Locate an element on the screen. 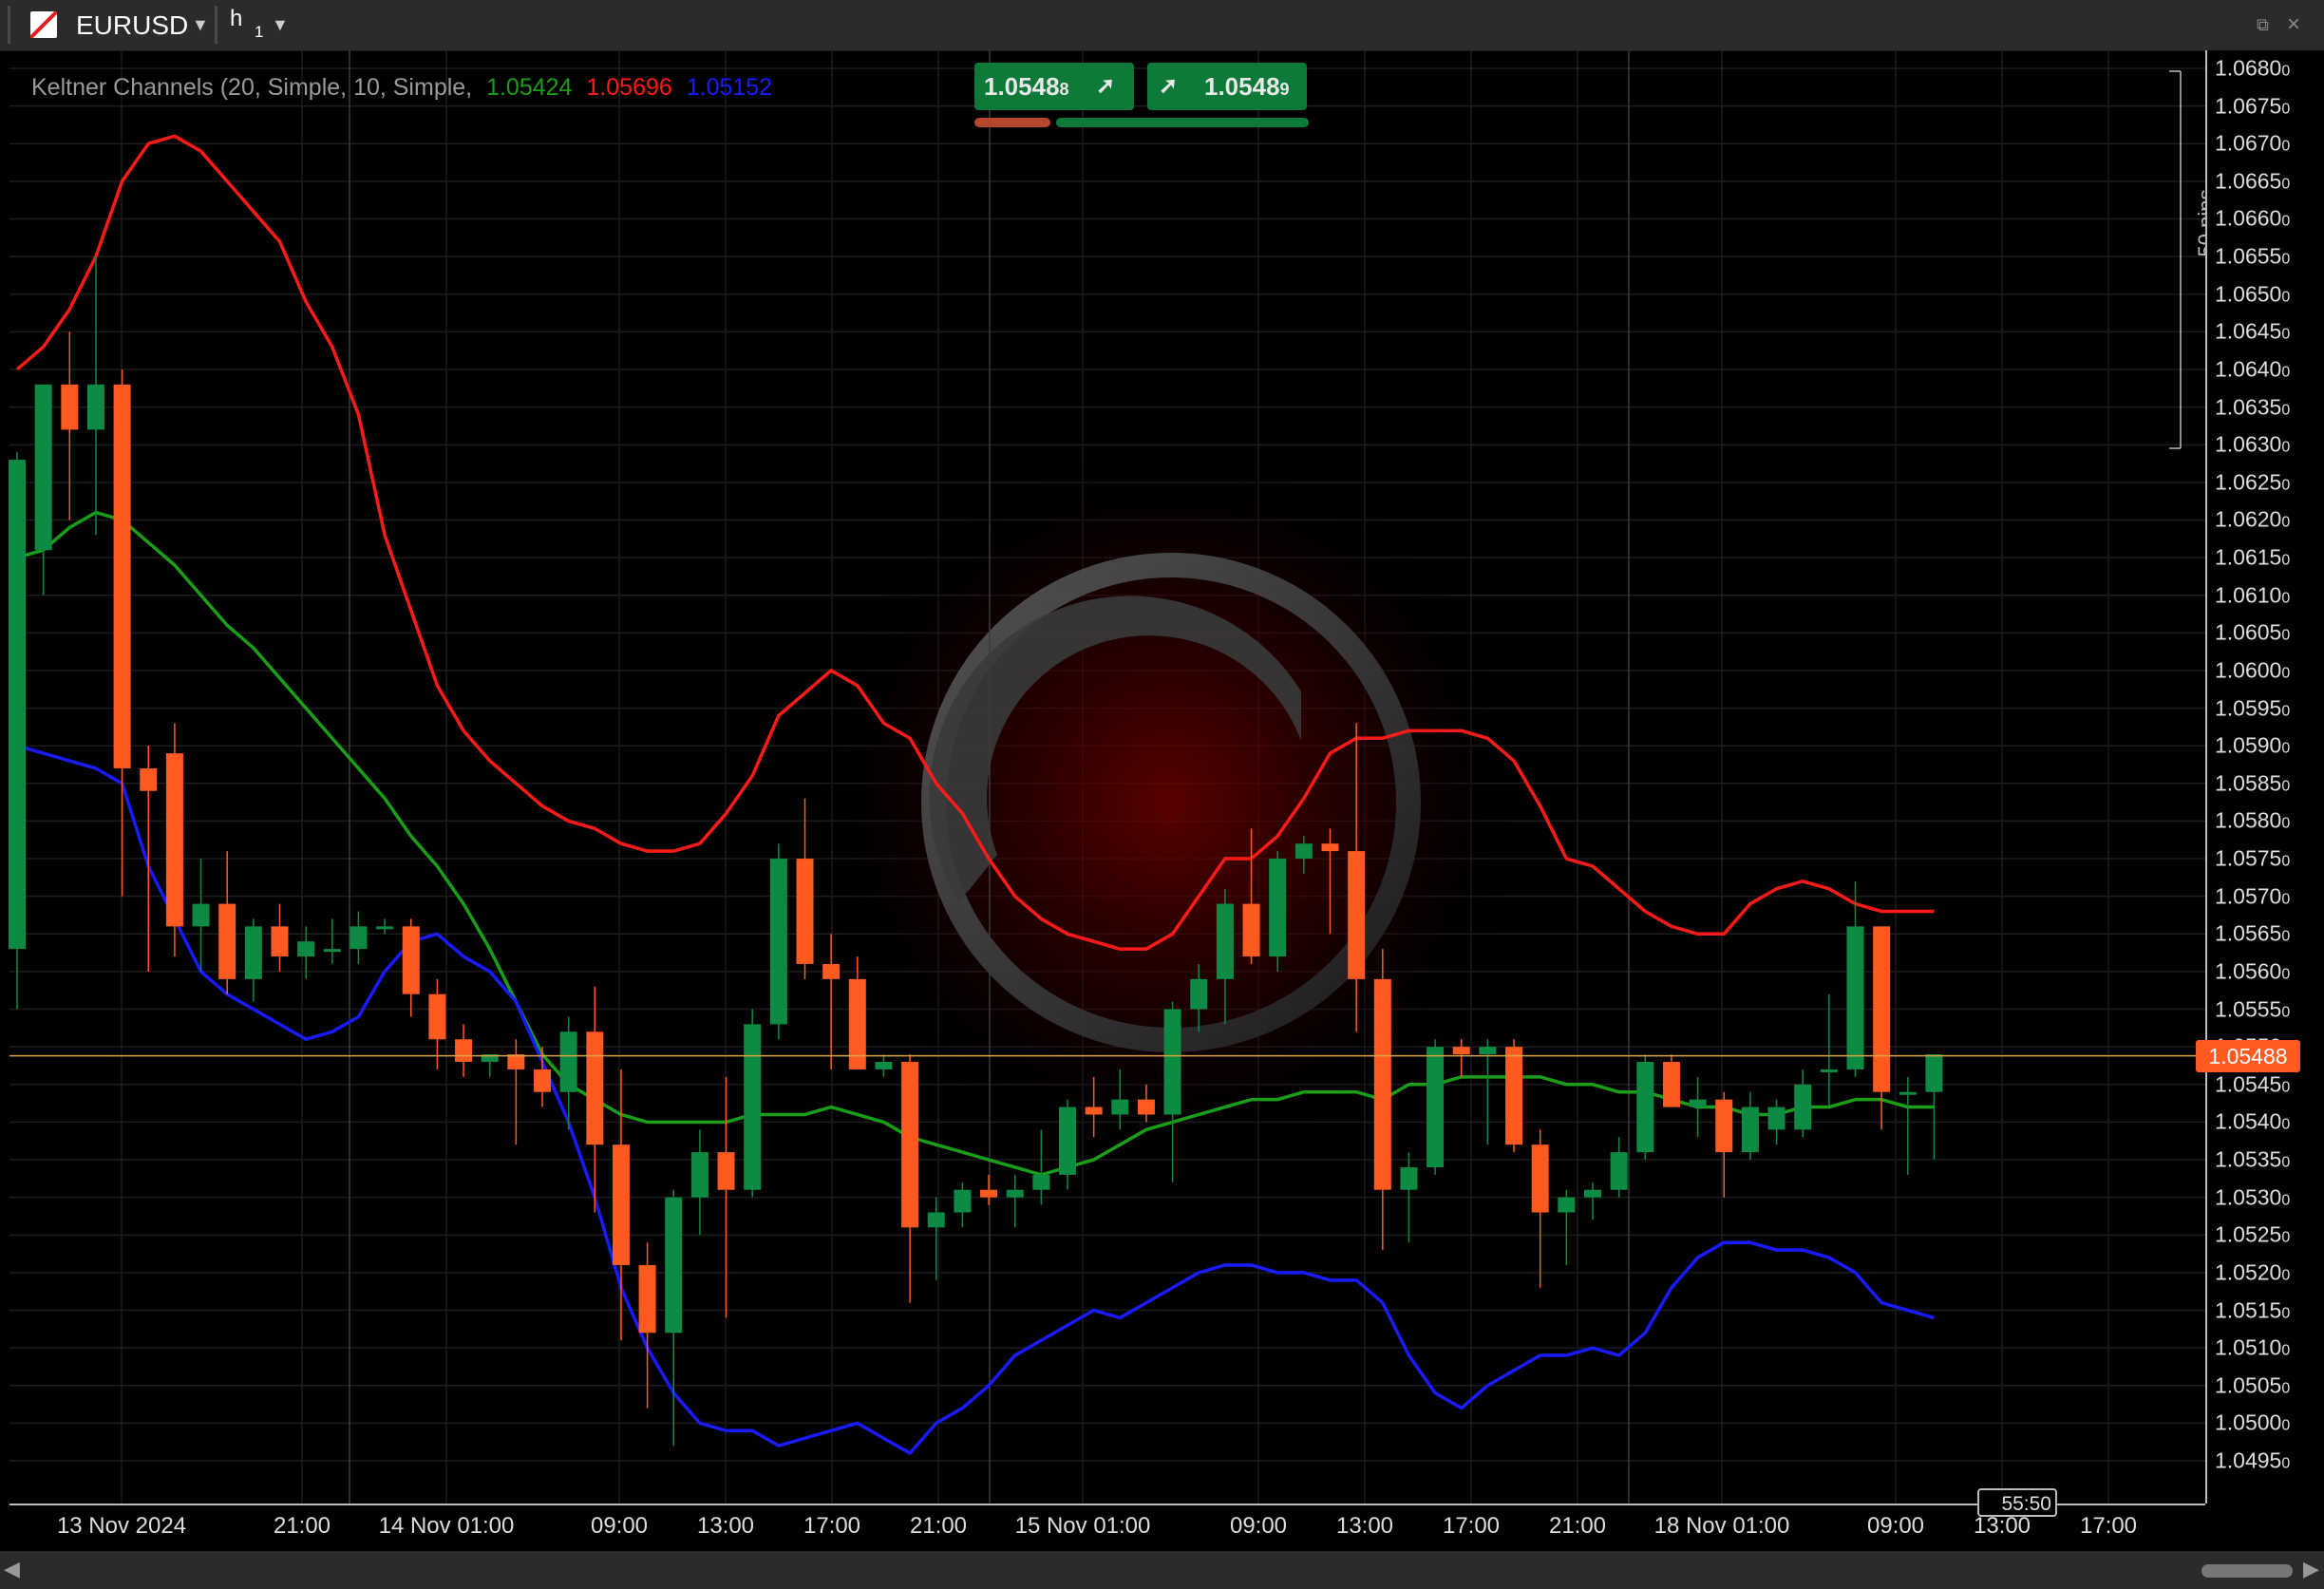 The height and width of the screenshot is (1589, 2324). price-tick-label: 1.06750 is located at coordinates (2253, 106).